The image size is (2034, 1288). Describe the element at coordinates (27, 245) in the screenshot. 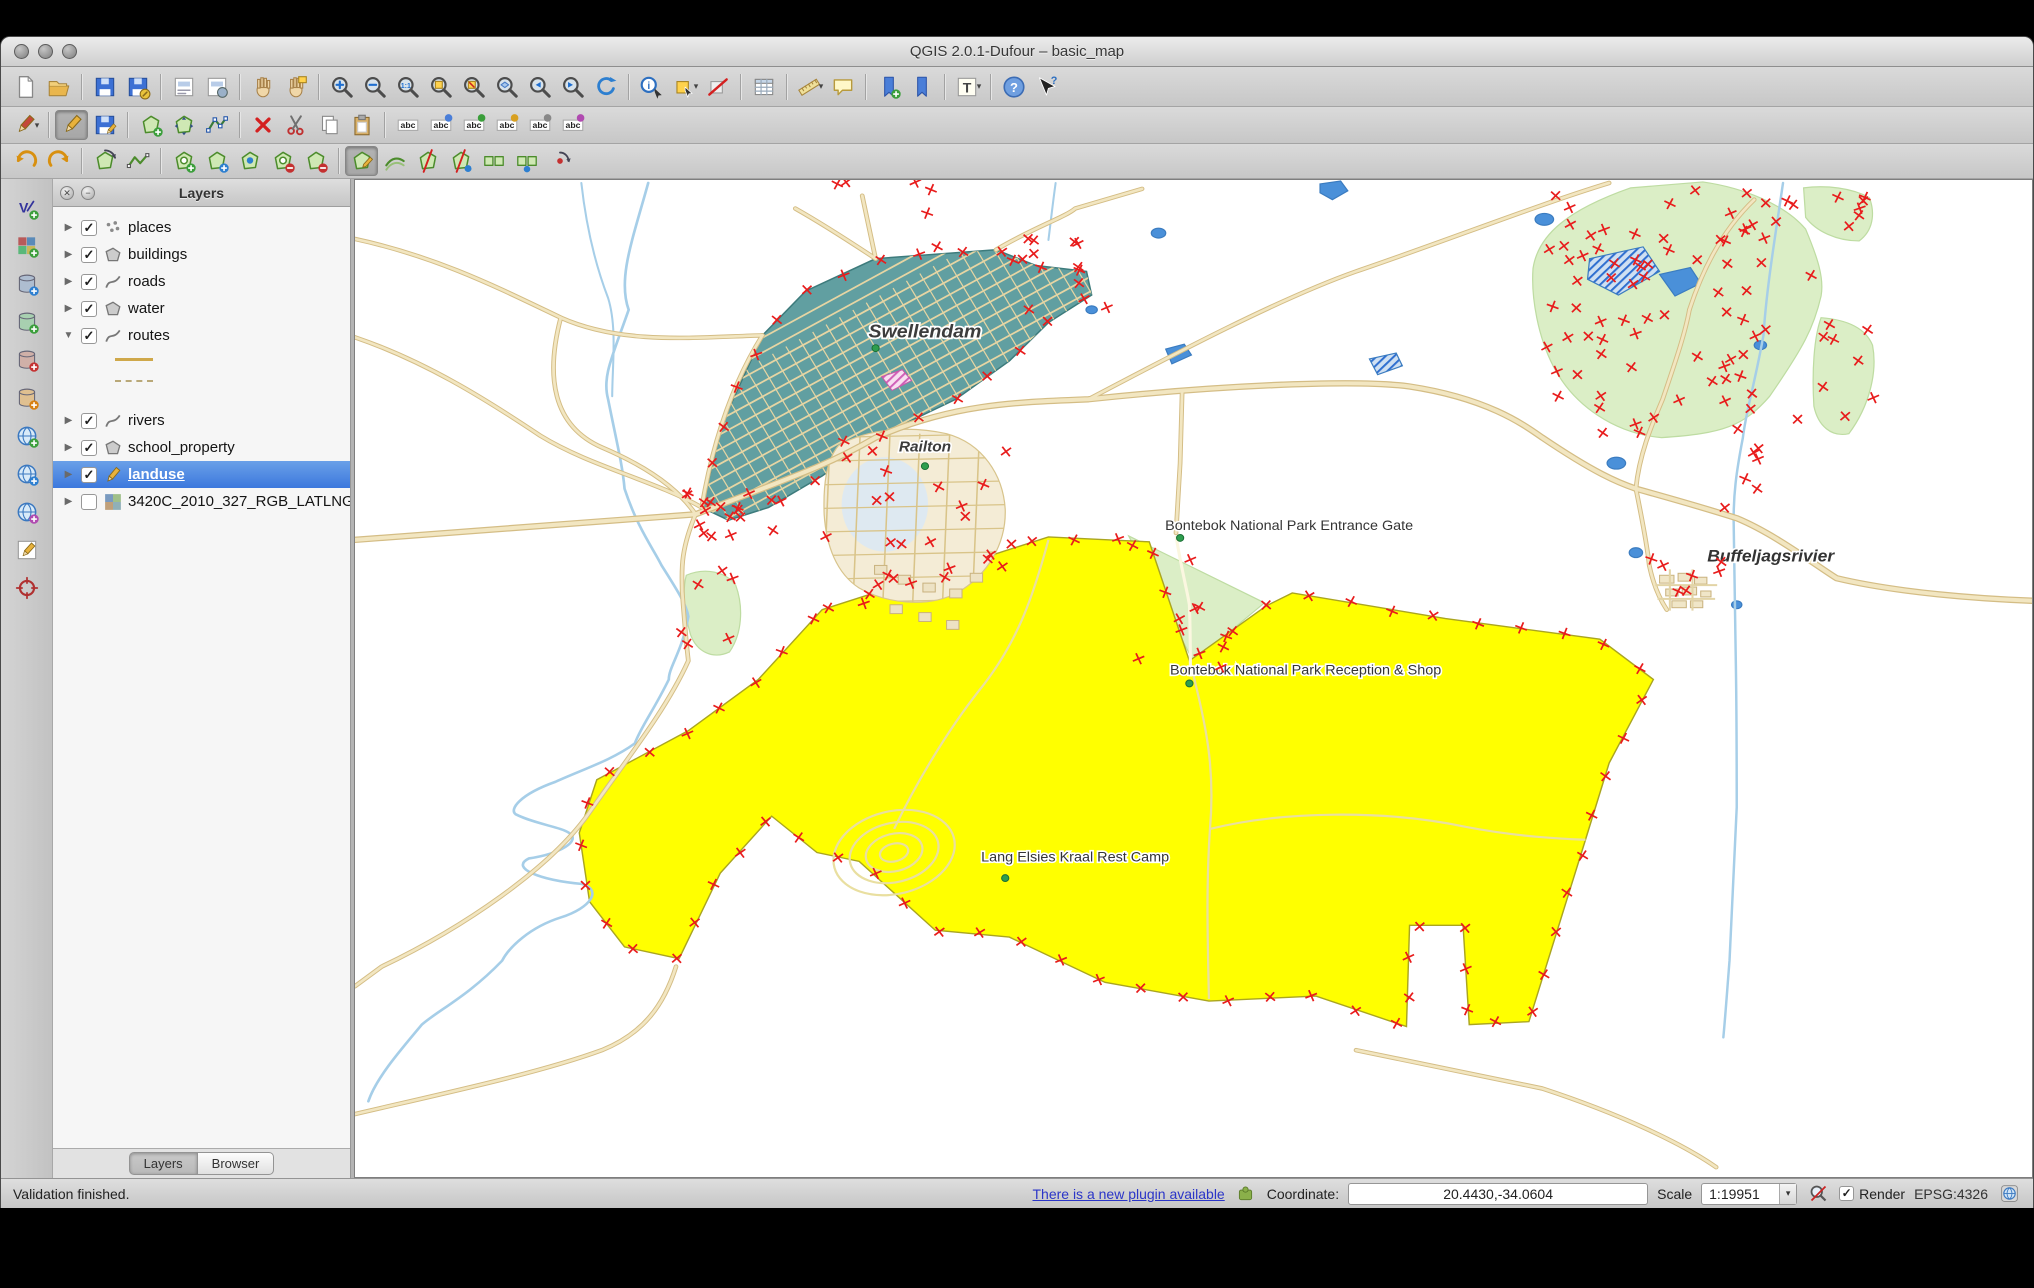

I see `add-raster-layer-button` at that location.